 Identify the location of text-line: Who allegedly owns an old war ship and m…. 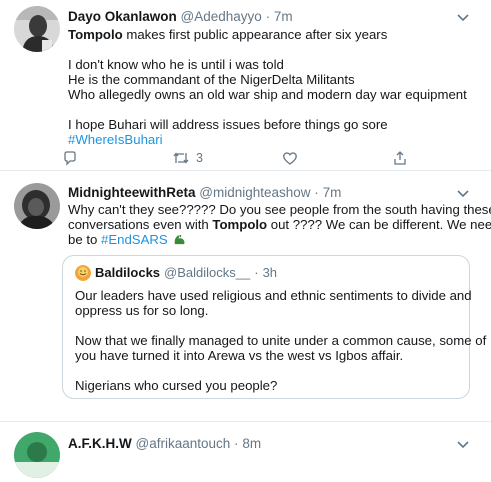
(267, 94).